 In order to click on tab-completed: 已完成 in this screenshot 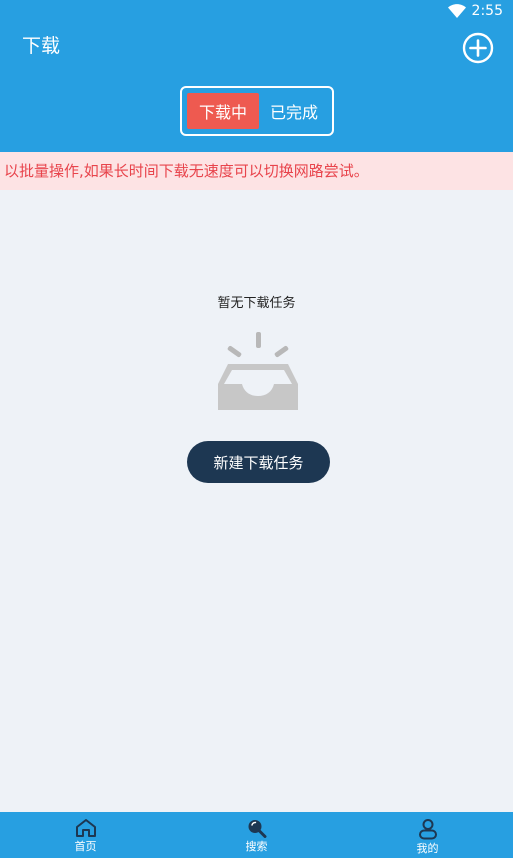, I will do `click(294, 111)`.